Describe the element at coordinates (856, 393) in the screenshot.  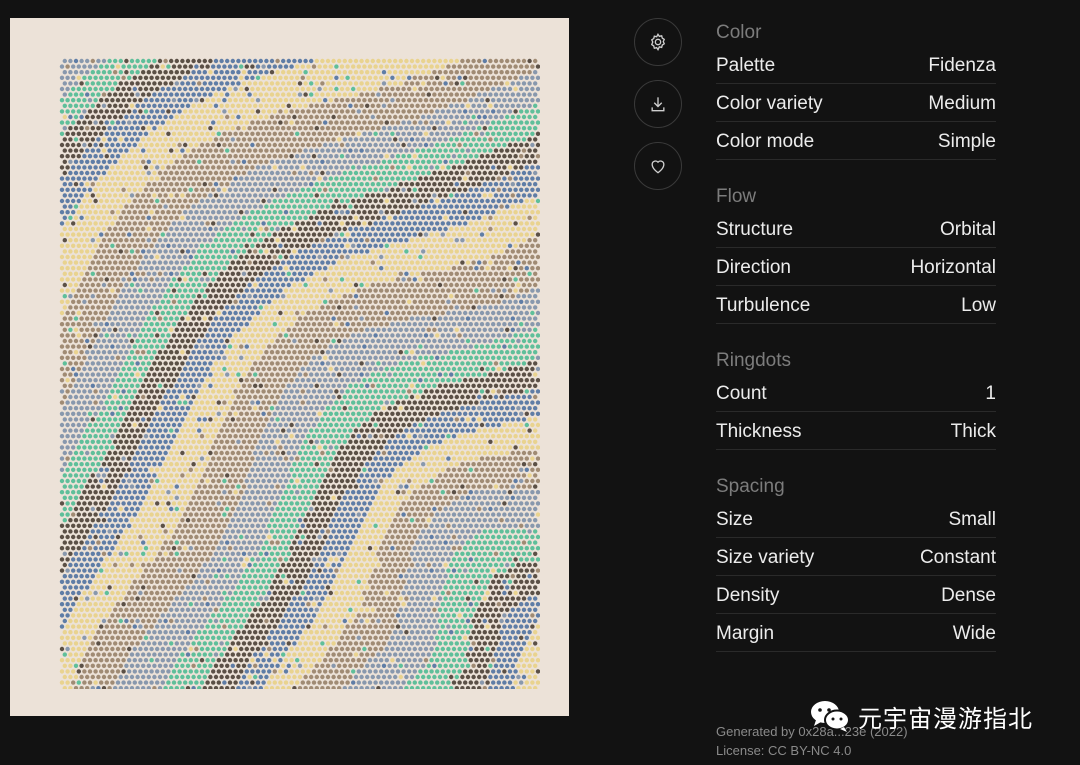
I see `property-row-count: Count 1` at that location.